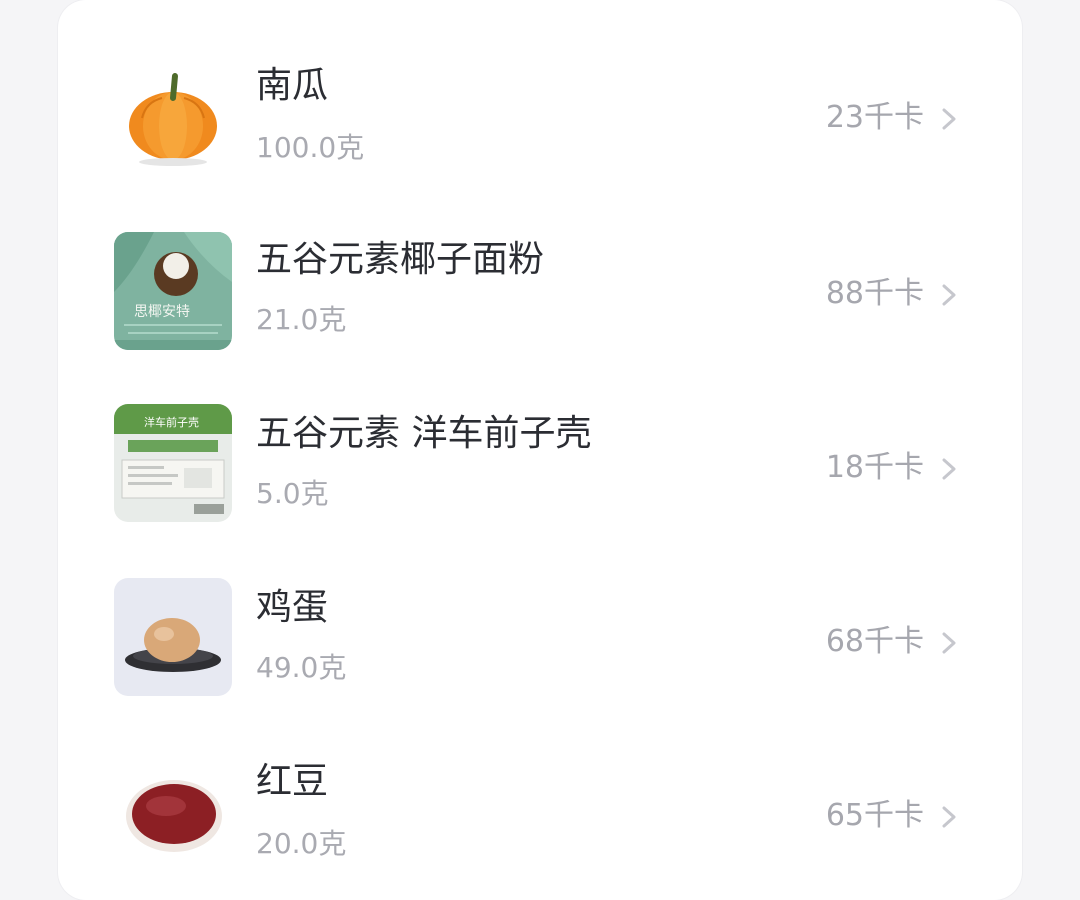 The height and width of the screenshot is (900, 1080). I want to click on svg-text: 洋车前子壳, so click(171, 422).